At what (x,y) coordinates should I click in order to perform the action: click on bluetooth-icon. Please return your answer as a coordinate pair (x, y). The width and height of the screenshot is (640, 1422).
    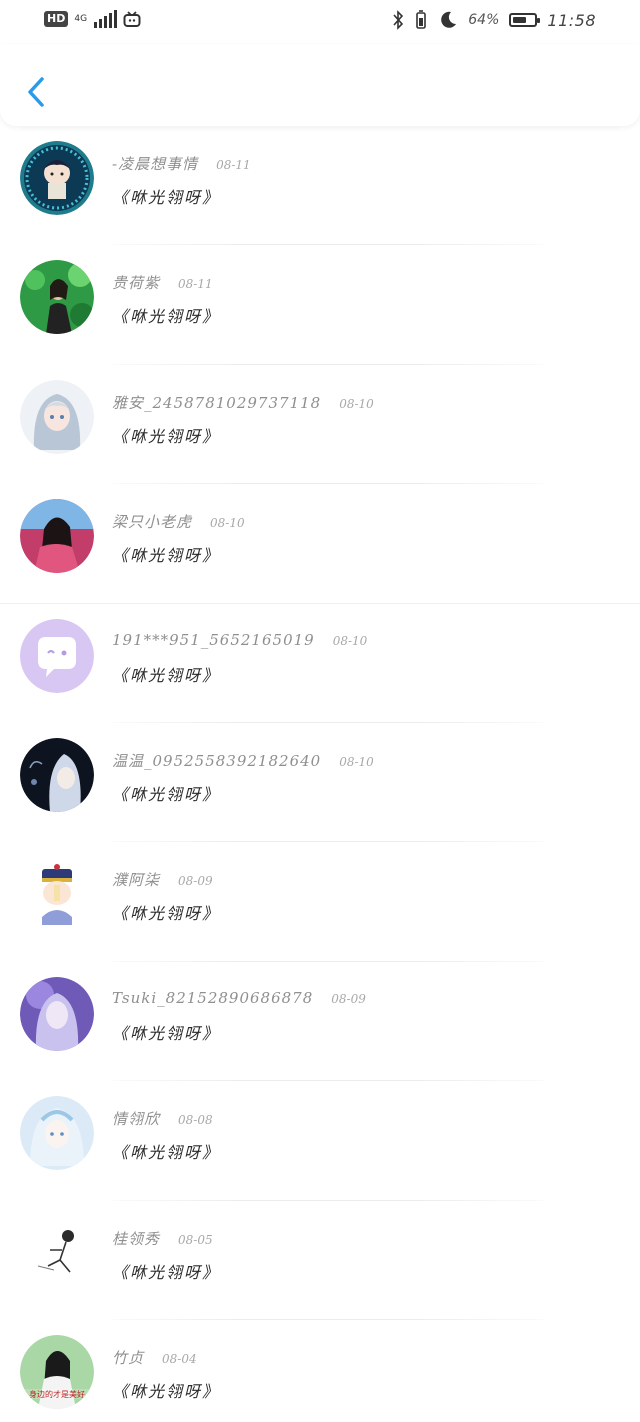
    Looking at the image, I should click on (398, 20).